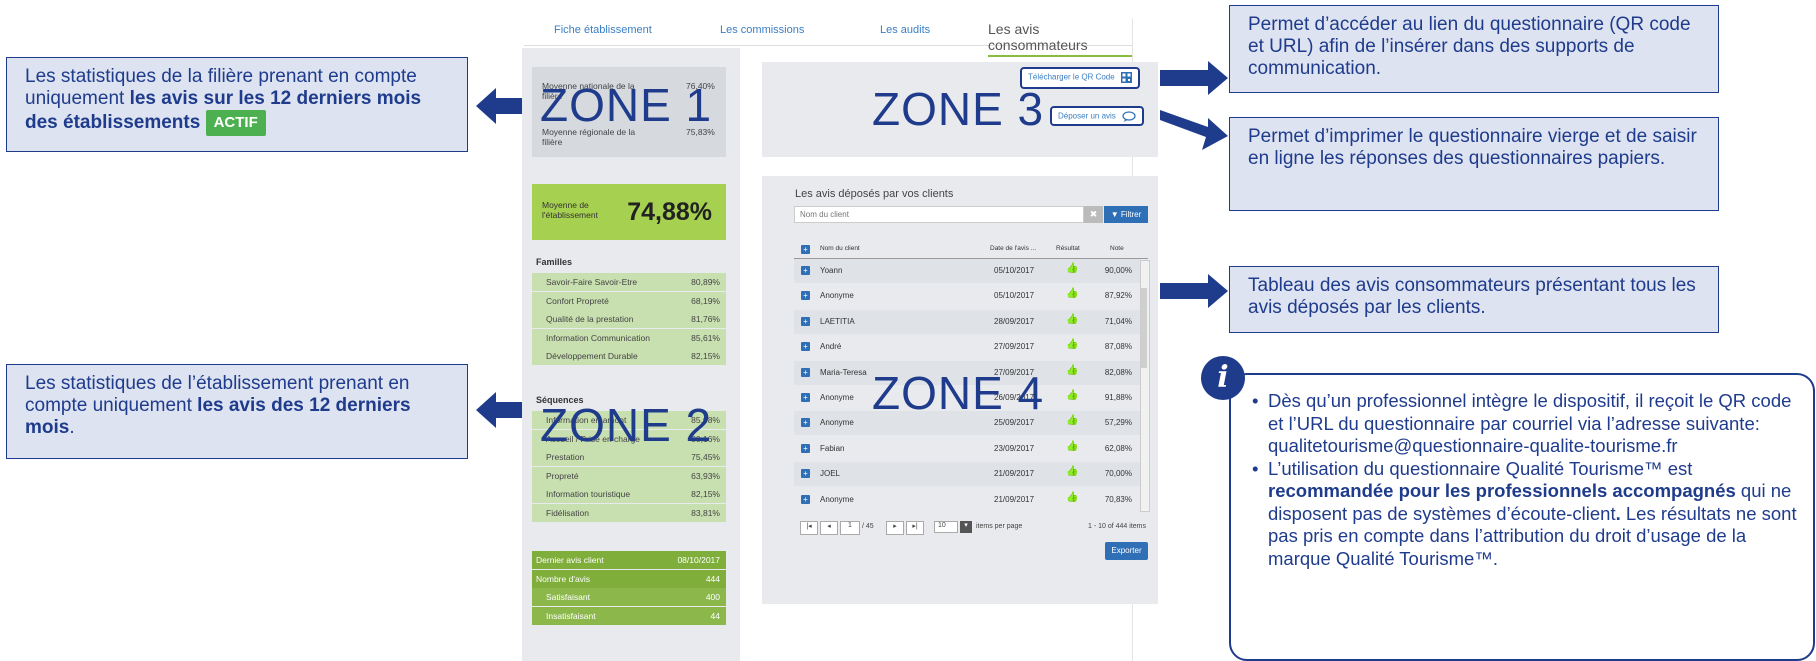 The image size is (1816, 661). What do you see at coordinates (967, 372) in the screenshot?
I see `table-row: + Maria-Teresa 27/09/2017 👍 82,08%` at bounding box center [967, 372].